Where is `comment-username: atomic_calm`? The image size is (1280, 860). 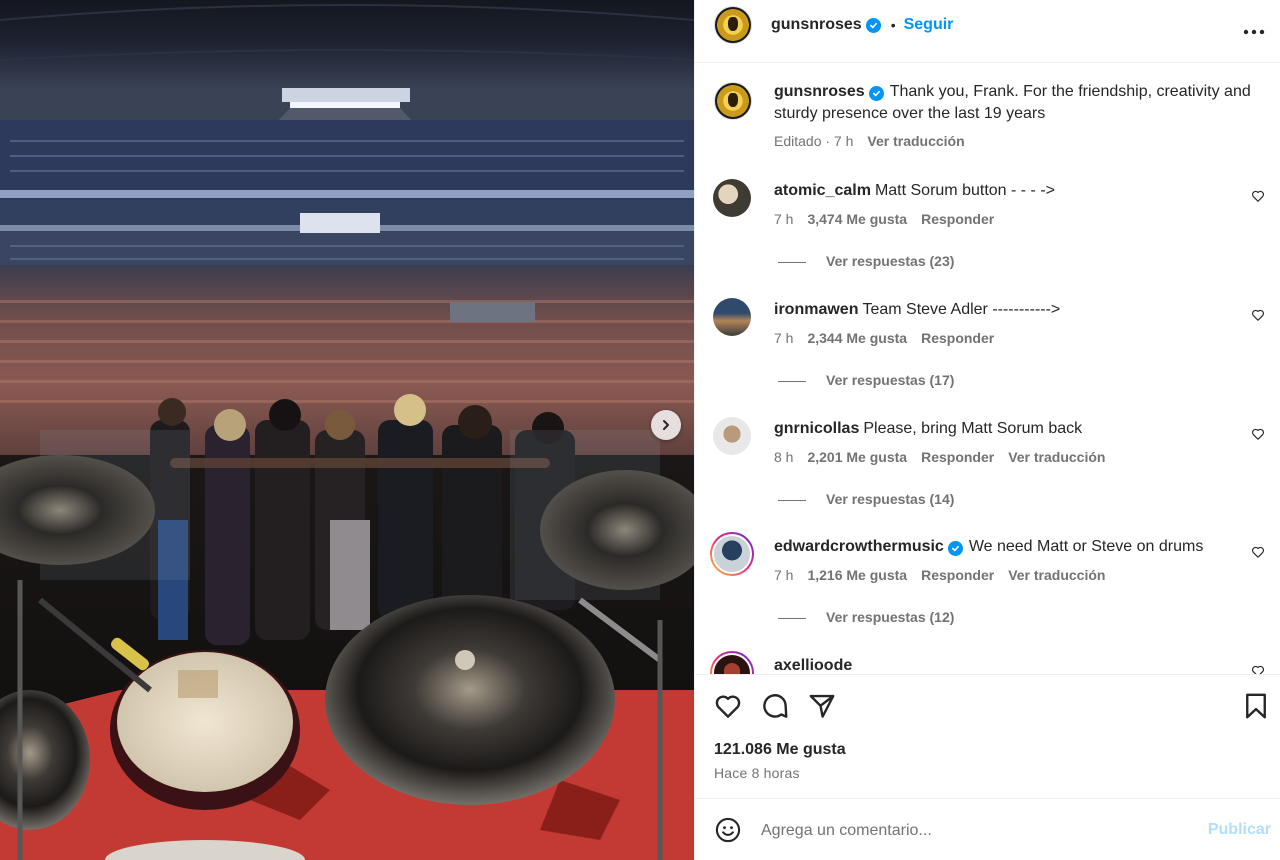
comment-username: atomic_calm is located at coordinates (822, 190).